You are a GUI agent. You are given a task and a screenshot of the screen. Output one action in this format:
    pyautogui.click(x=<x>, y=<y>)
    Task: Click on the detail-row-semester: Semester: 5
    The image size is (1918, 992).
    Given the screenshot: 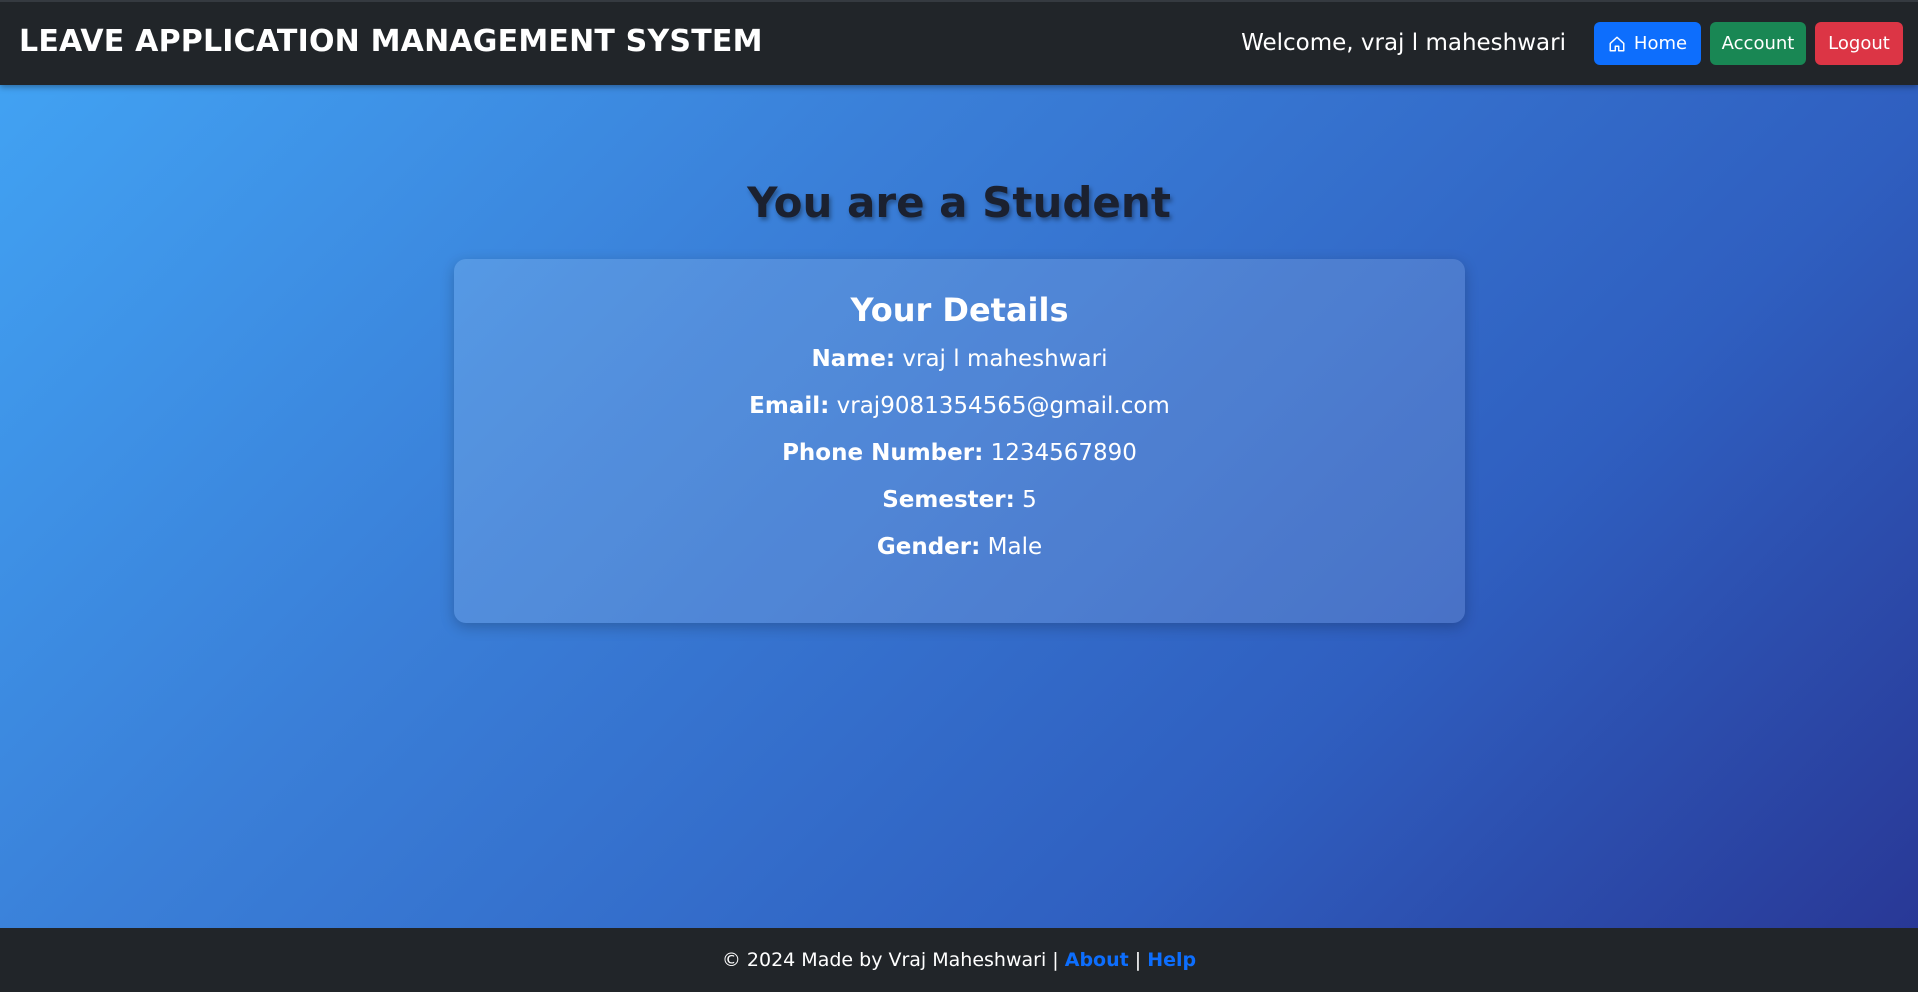 What is the action you would take?
    pyautogui.click(x=959, y=500)
    